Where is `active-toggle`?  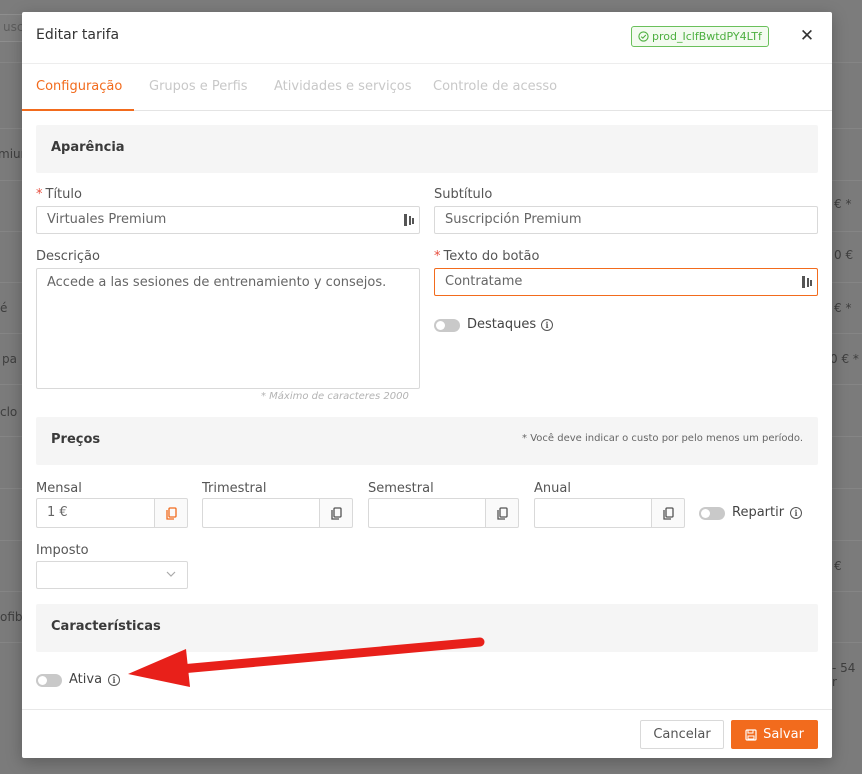 active-toggle is located at coordinates (49, 680).